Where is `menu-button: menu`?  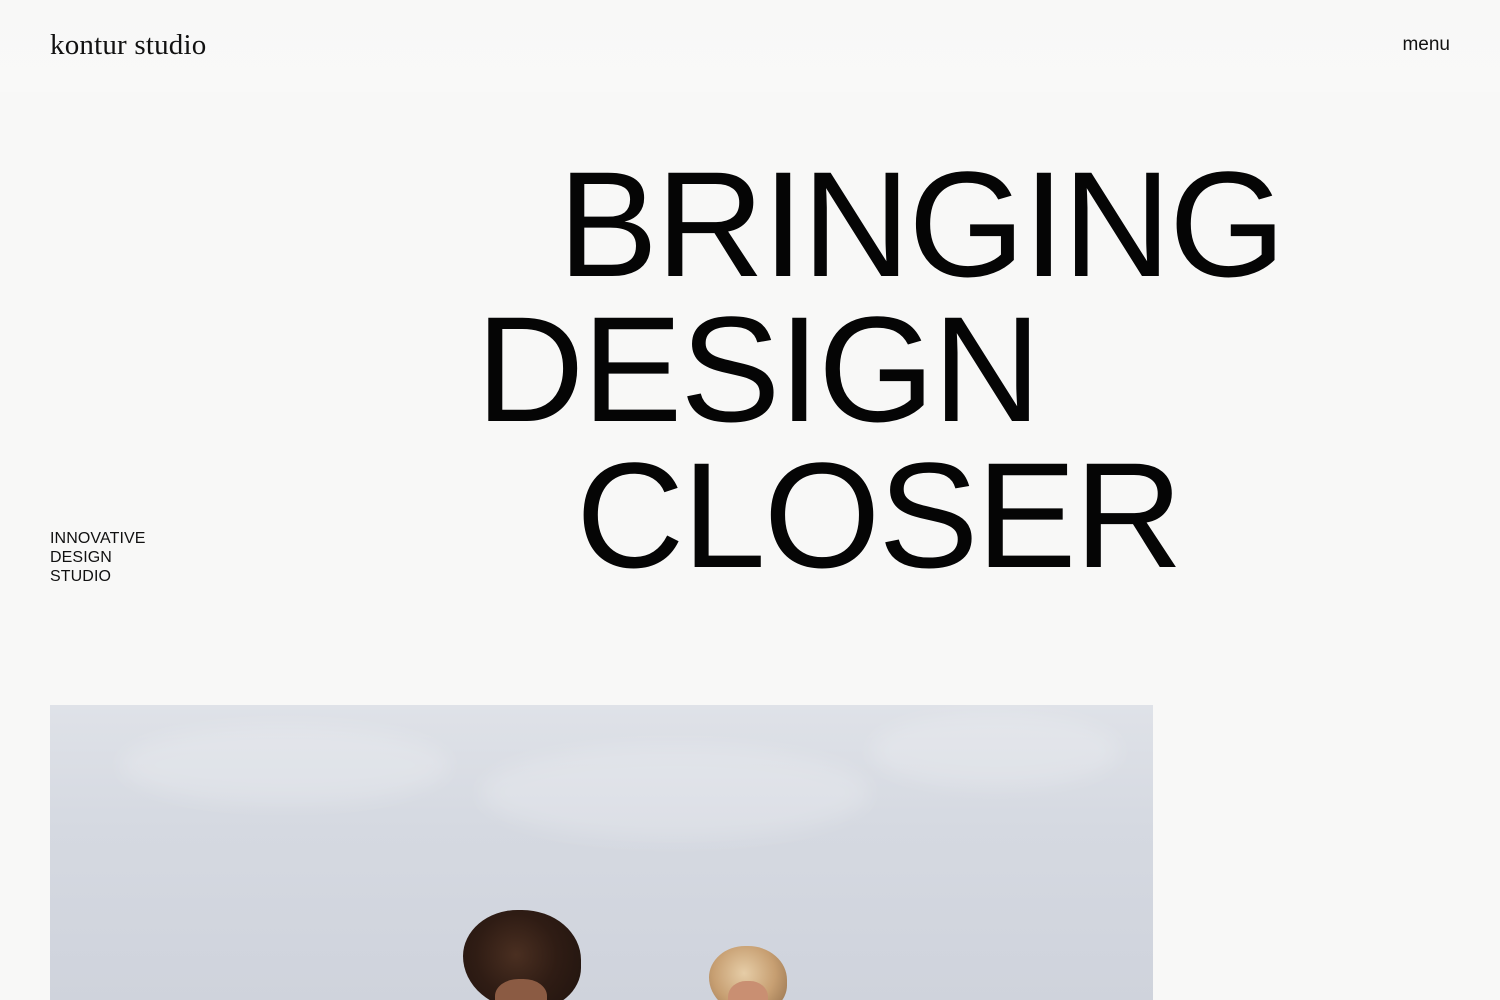
menu-button: menu is located at coordinates (1426, 45).